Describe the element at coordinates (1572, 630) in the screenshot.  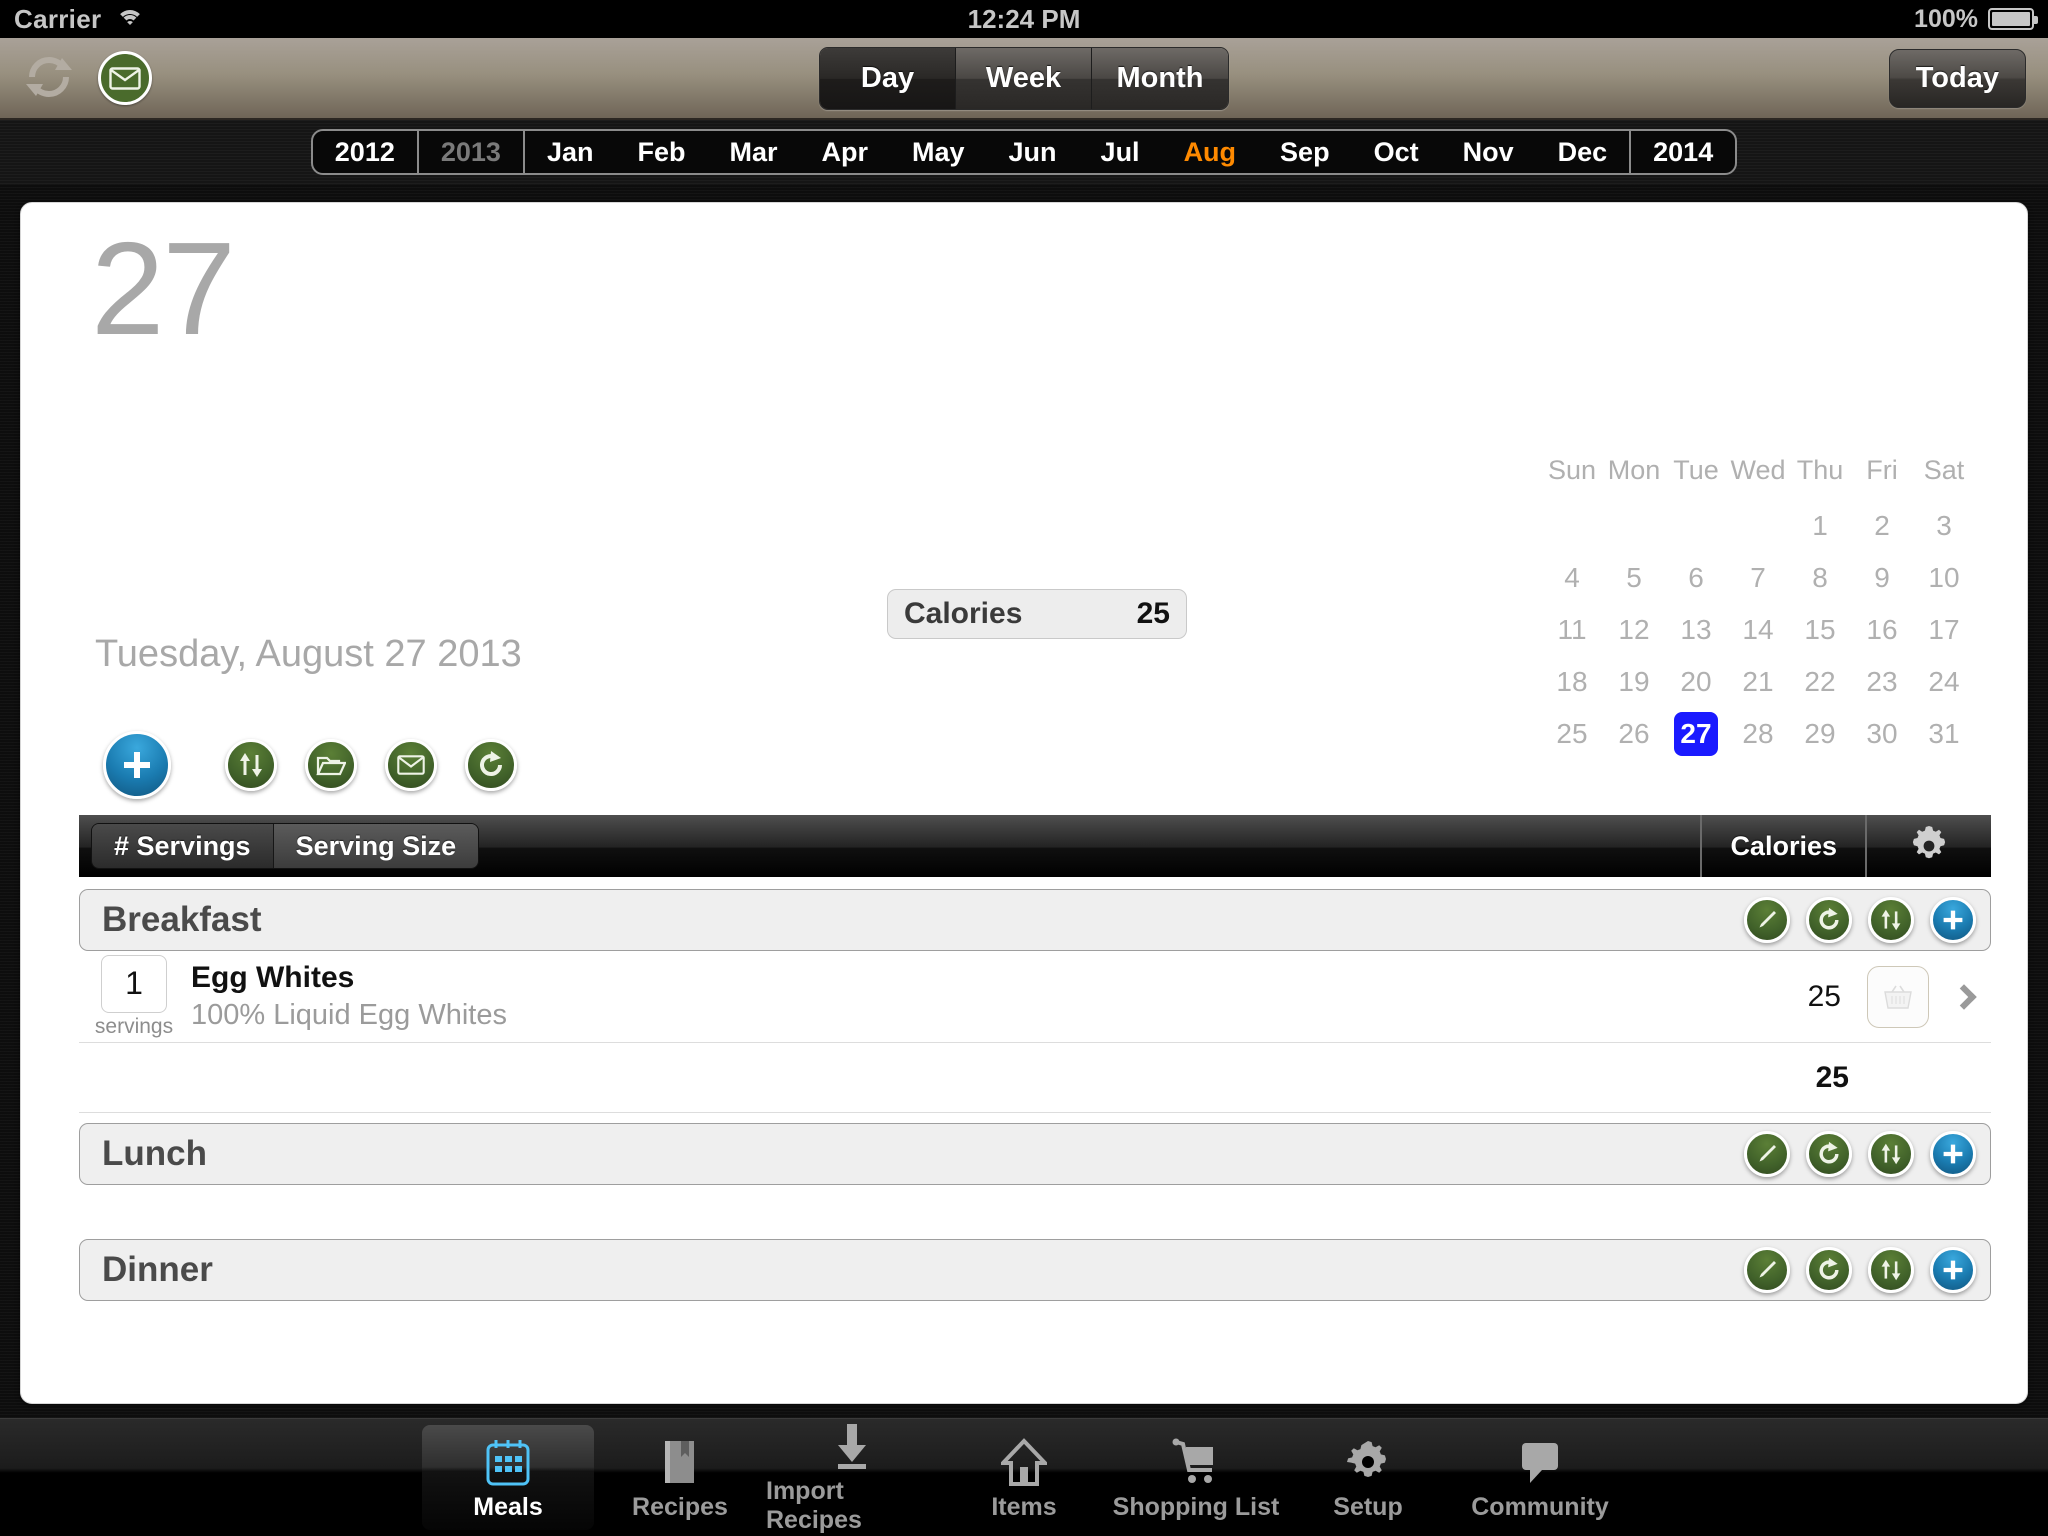
I see `calendar-day-11: 11` at that location.